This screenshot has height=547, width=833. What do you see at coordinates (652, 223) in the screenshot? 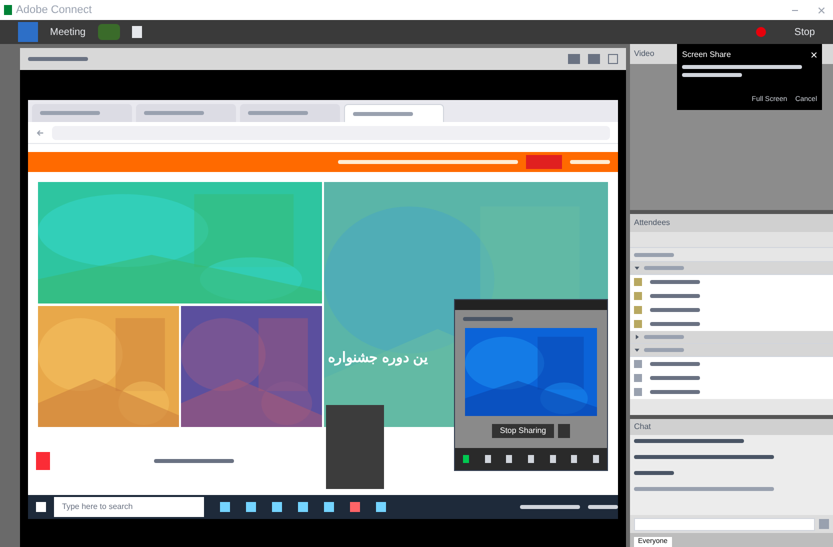
I see `pod-title: Attendees` at bounding box center [652, 223].